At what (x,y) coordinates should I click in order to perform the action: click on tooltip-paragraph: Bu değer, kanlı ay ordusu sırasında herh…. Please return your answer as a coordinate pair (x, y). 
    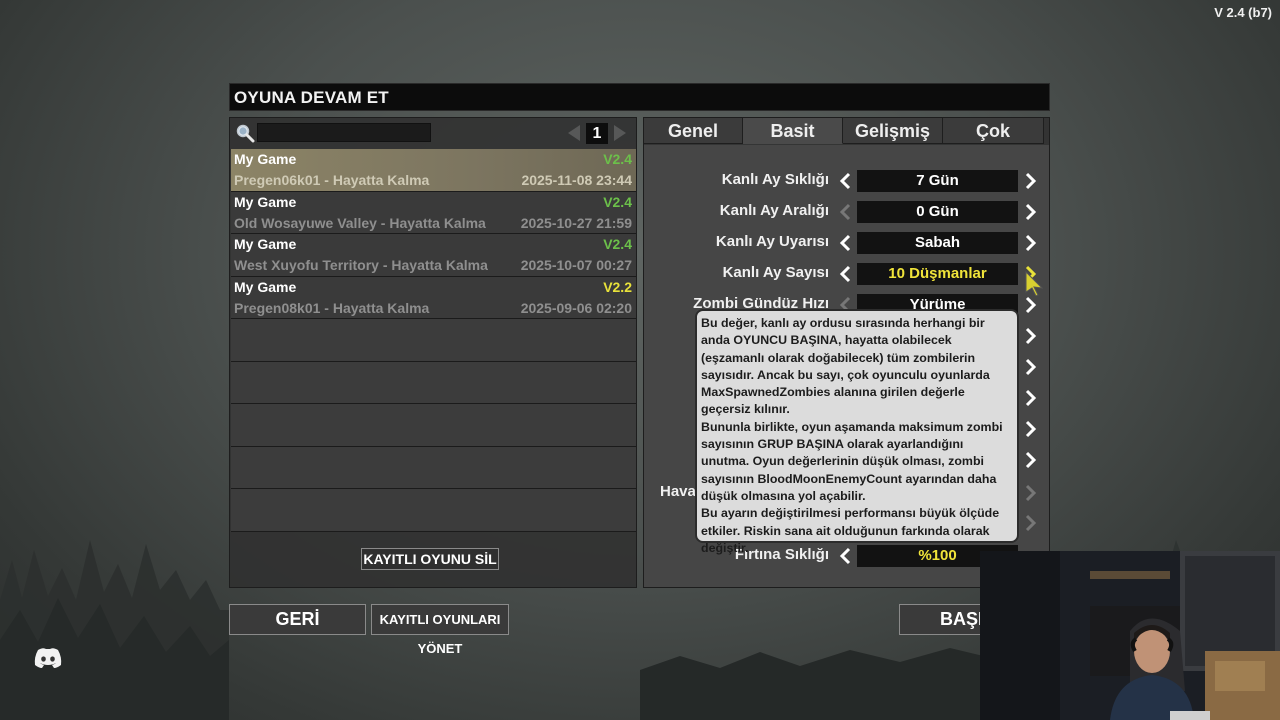
    Looking at the image, I should click on (845, 366).